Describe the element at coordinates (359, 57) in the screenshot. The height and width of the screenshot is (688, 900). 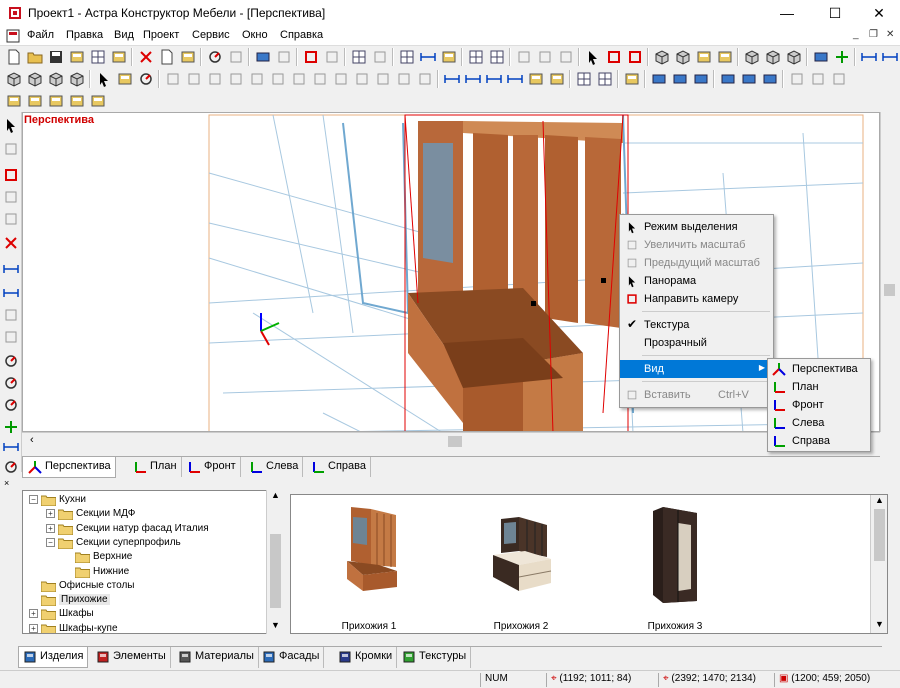
I see `section-icon` at that location.